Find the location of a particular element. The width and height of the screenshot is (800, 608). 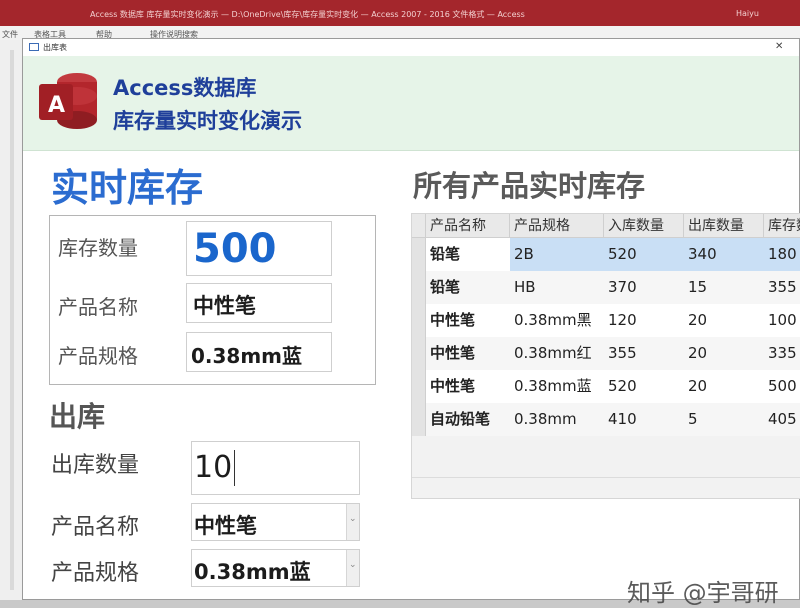

form-tab-bar: 出库表 ✕ is located at coordinates (411, 48).